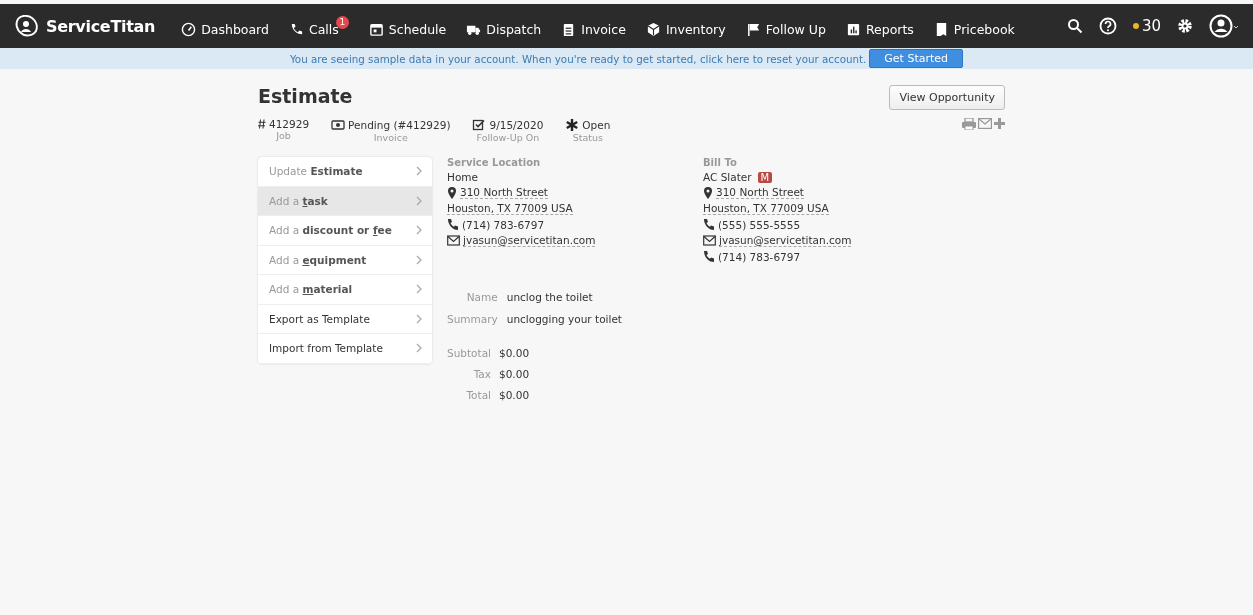 The image size is (1253, 615). I want to click on page-title: Estimate, so click(305, 97).